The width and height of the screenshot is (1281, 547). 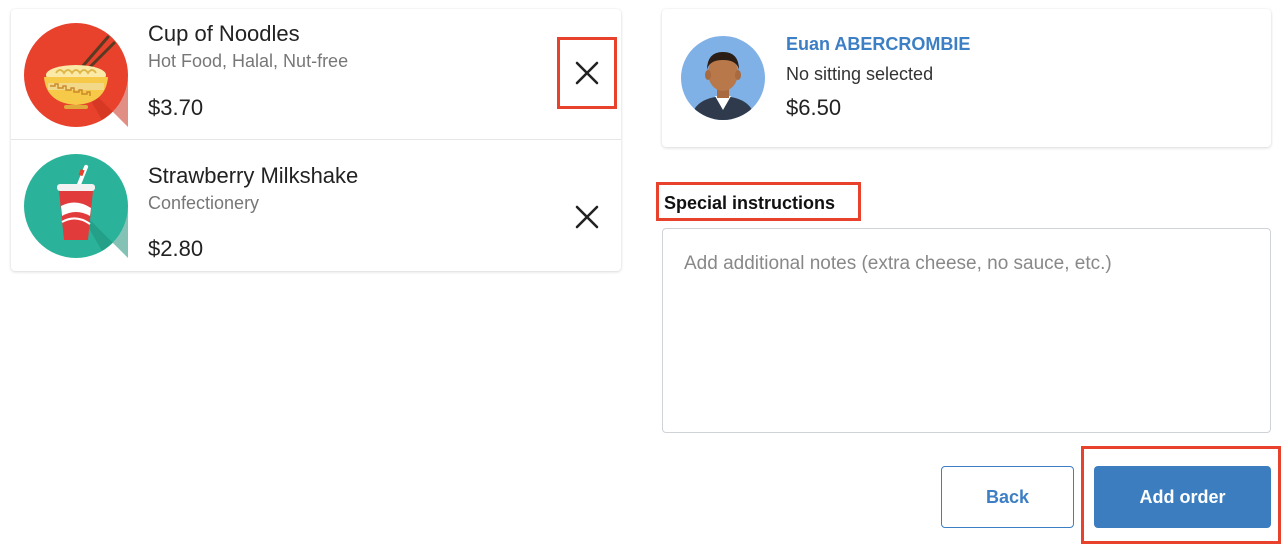 What do you see at coordinates (1007, 497) in the screenshot?
I see `back-button: Back` at bounding box center [1007, 497].